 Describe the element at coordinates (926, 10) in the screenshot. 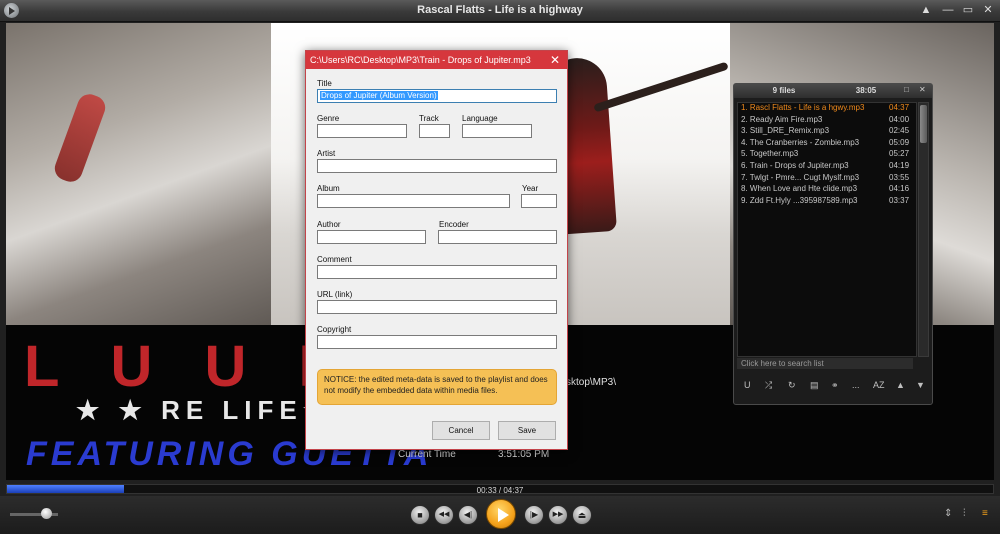

I see `arrow-up-icon: ▲` at that location.